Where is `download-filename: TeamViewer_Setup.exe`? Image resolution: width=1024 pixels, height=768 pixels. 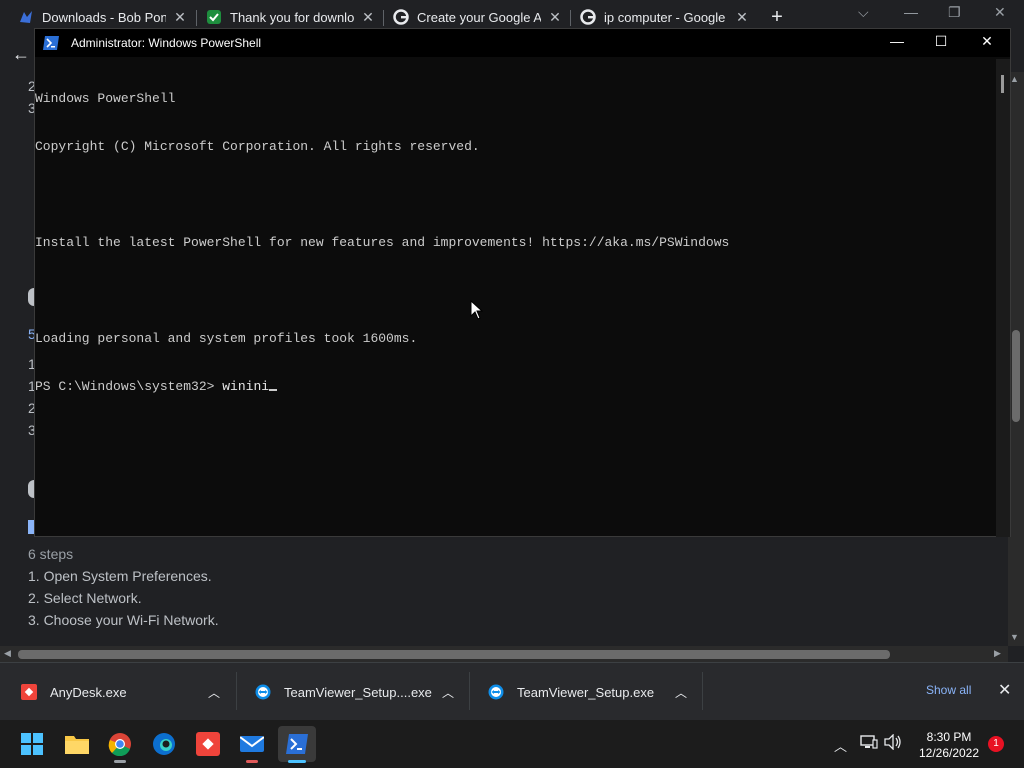 download-filename: TeamViewer_Setup.exe is located at coordinates (586, 692).